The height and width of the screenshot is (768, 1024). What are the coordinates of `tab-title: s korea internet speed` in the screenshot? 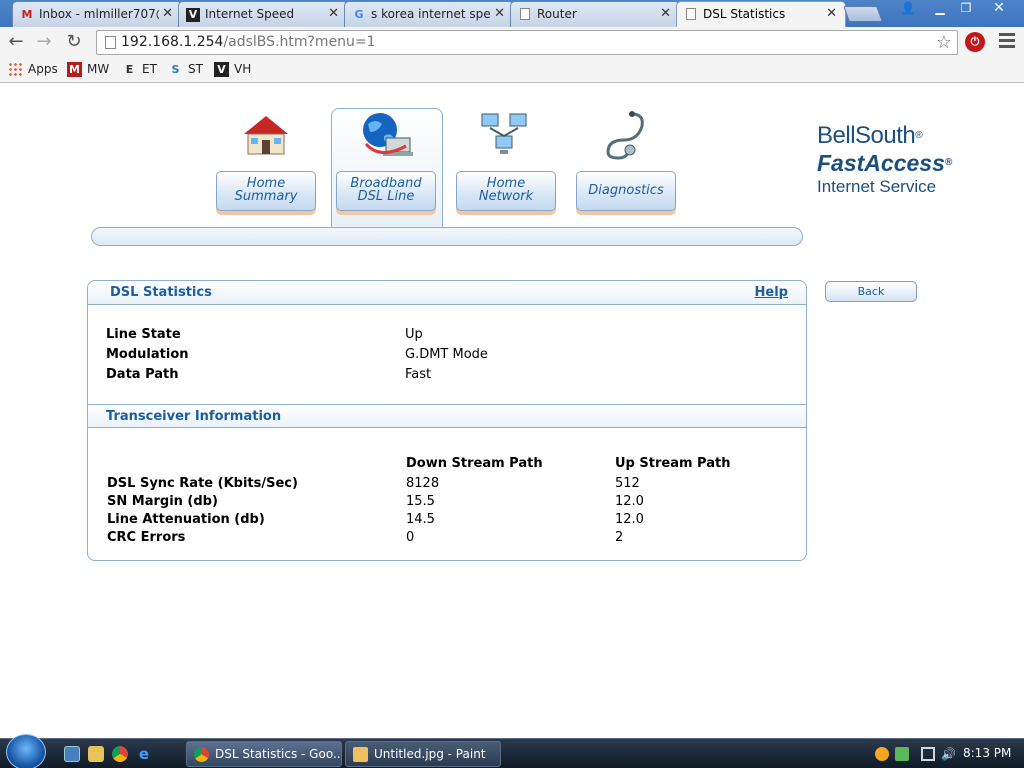 It's located at (431, 14).